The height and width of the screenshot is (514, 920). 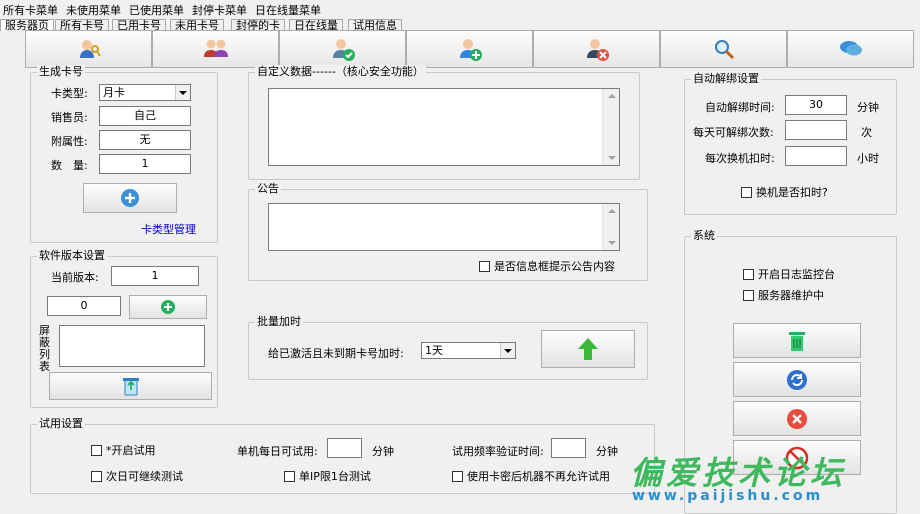 I want to click on batch-time-label: 给已激活且未到期卡号加时:, so click(x=336, y=353).